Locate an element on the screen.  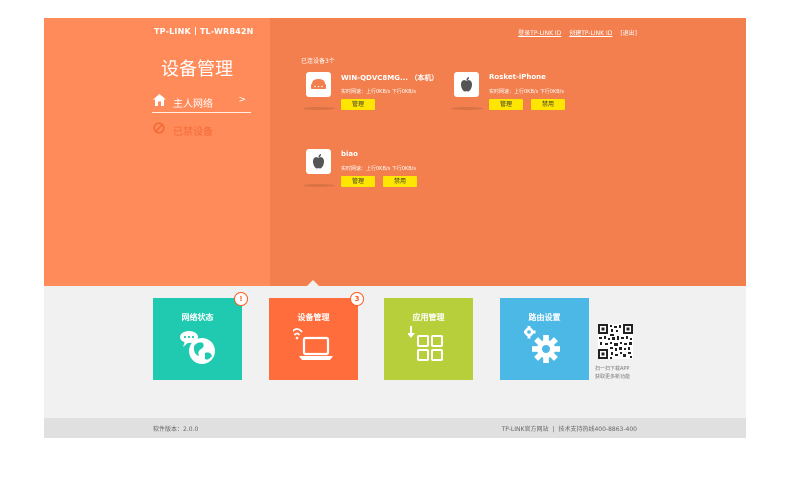
brand-logo: TP-LINK TL-WR842N is located at coordinates (204, 31).